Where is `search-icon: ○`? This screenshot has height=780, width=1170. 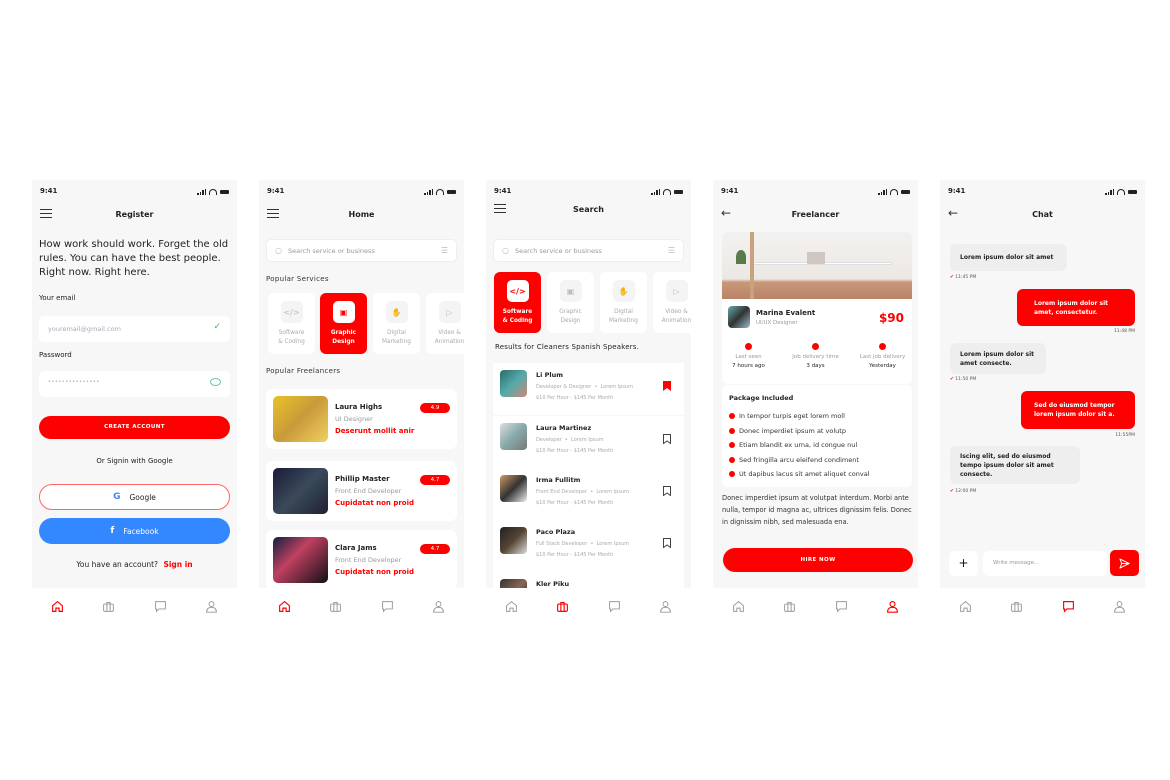
search-icon: ○ is located at coordinates (278, 250).